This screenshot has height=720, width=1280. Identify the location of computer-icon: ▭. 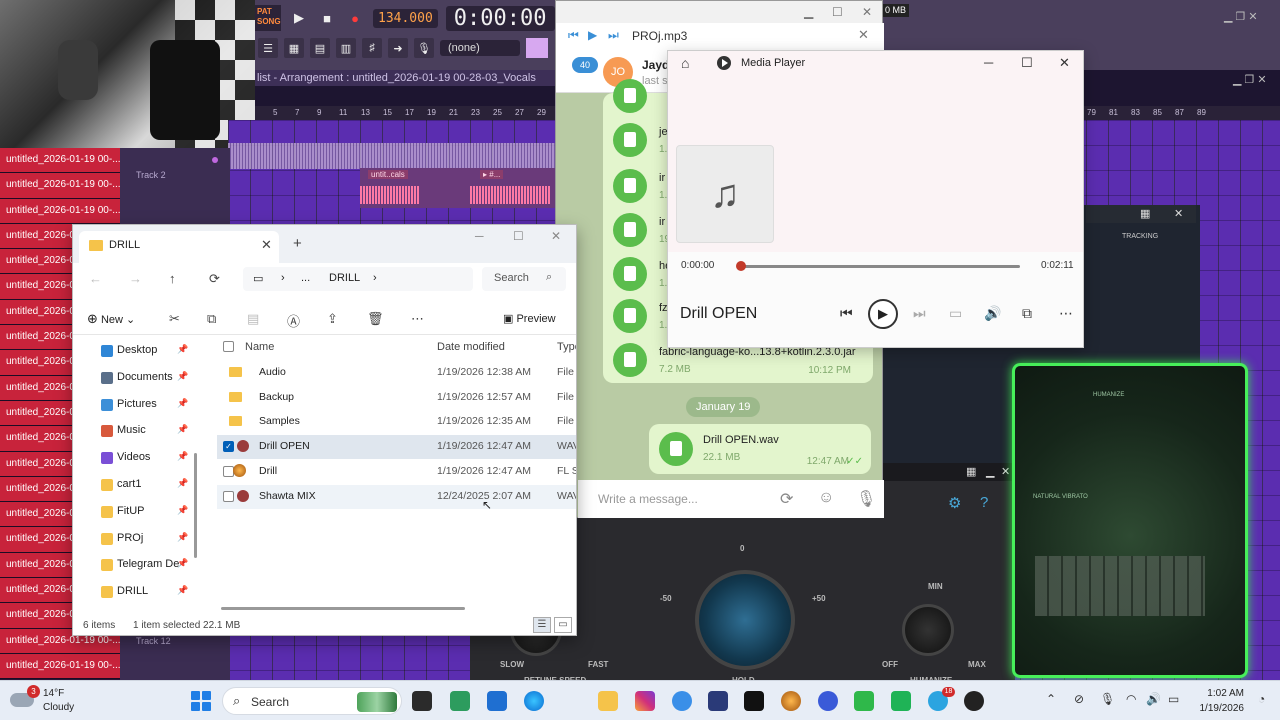
(258, 278).